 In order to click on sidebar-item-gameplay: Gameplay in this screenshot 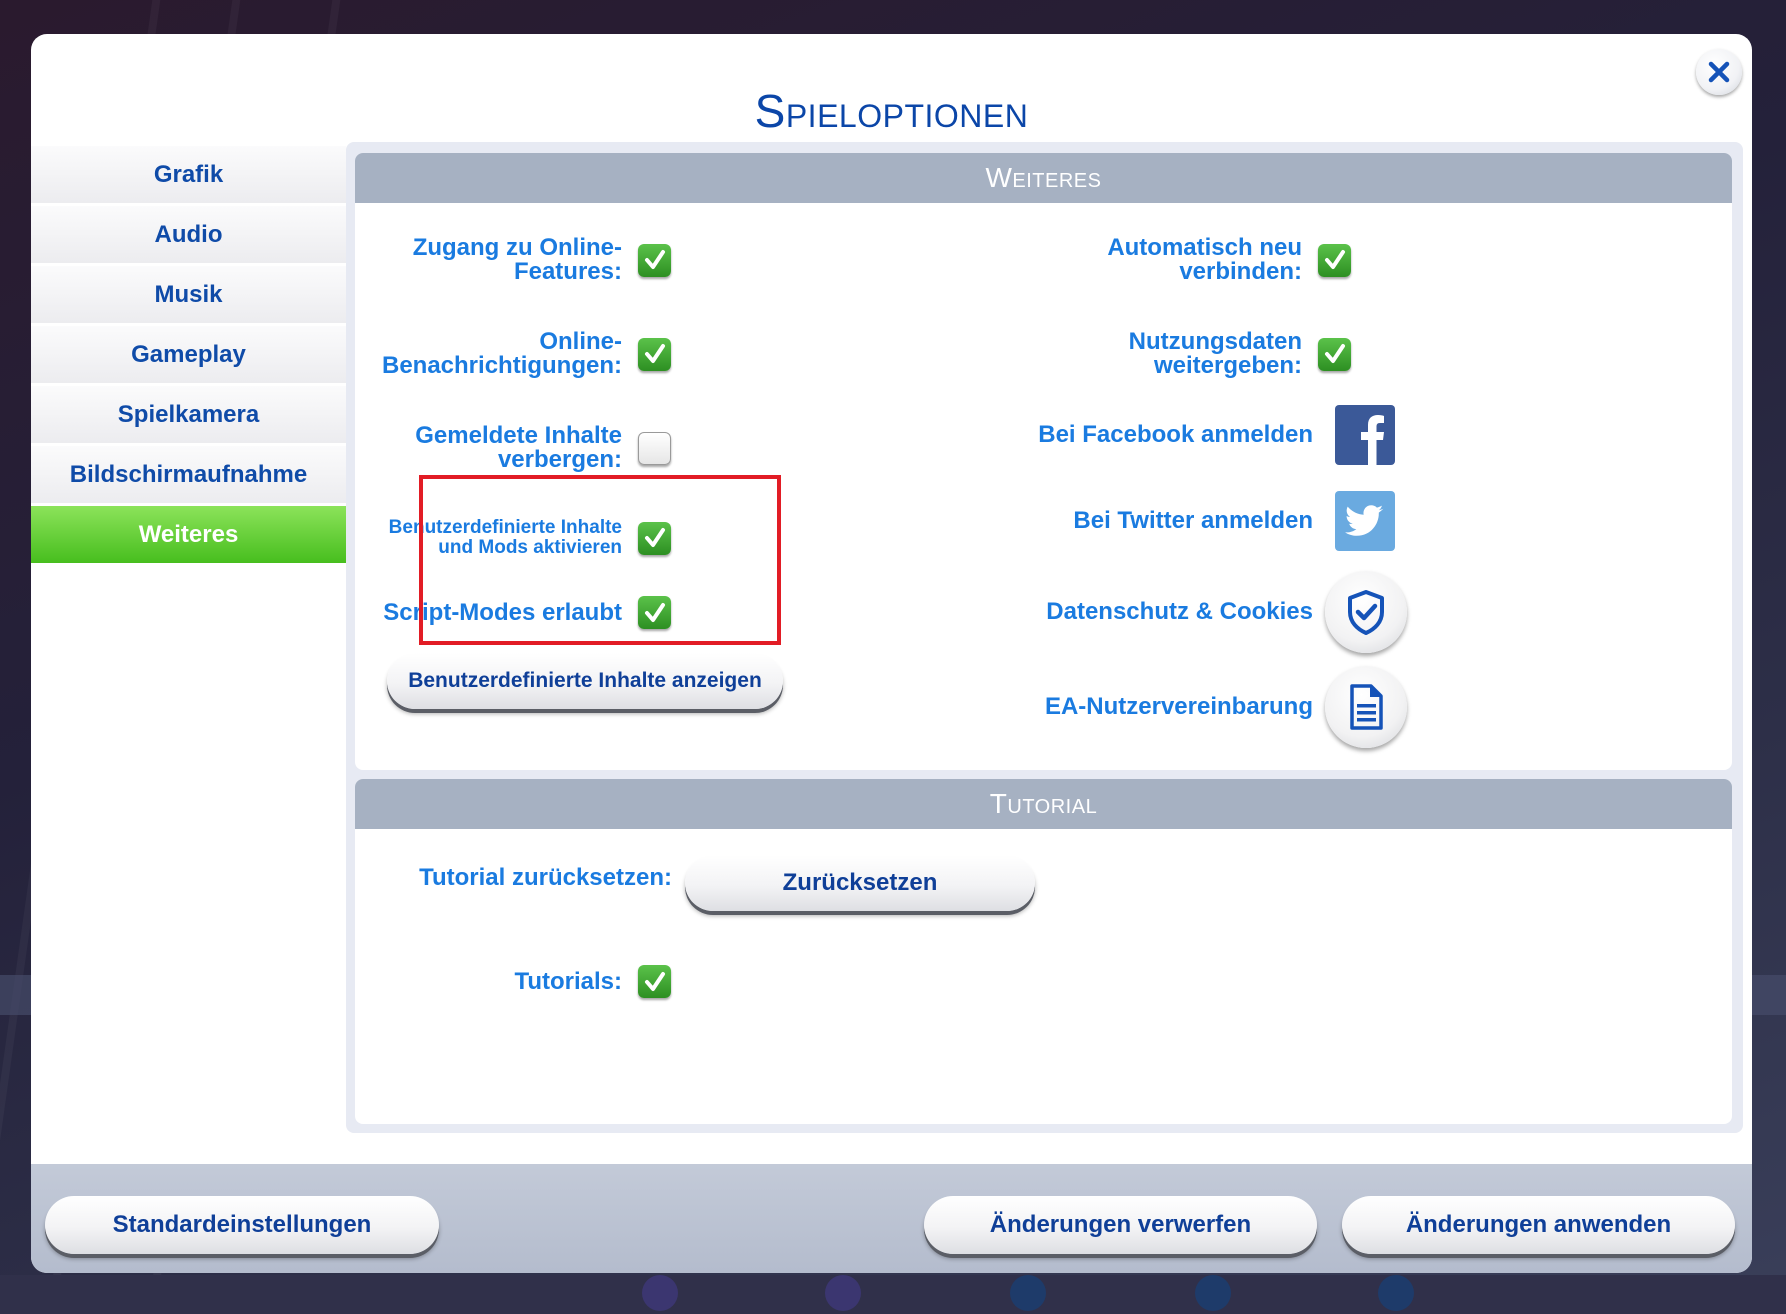, I will do `click(188, 354)`.